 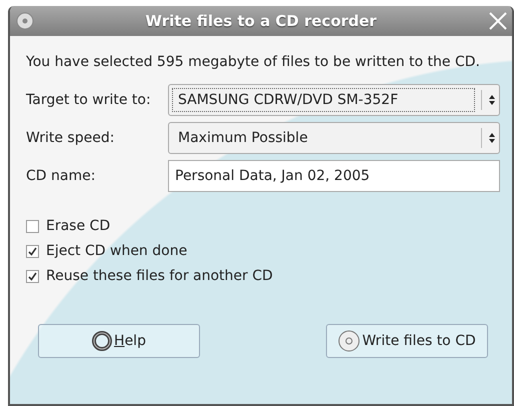 I want to click on checkbox-label: Erase CD, so click(x=78, y=226).